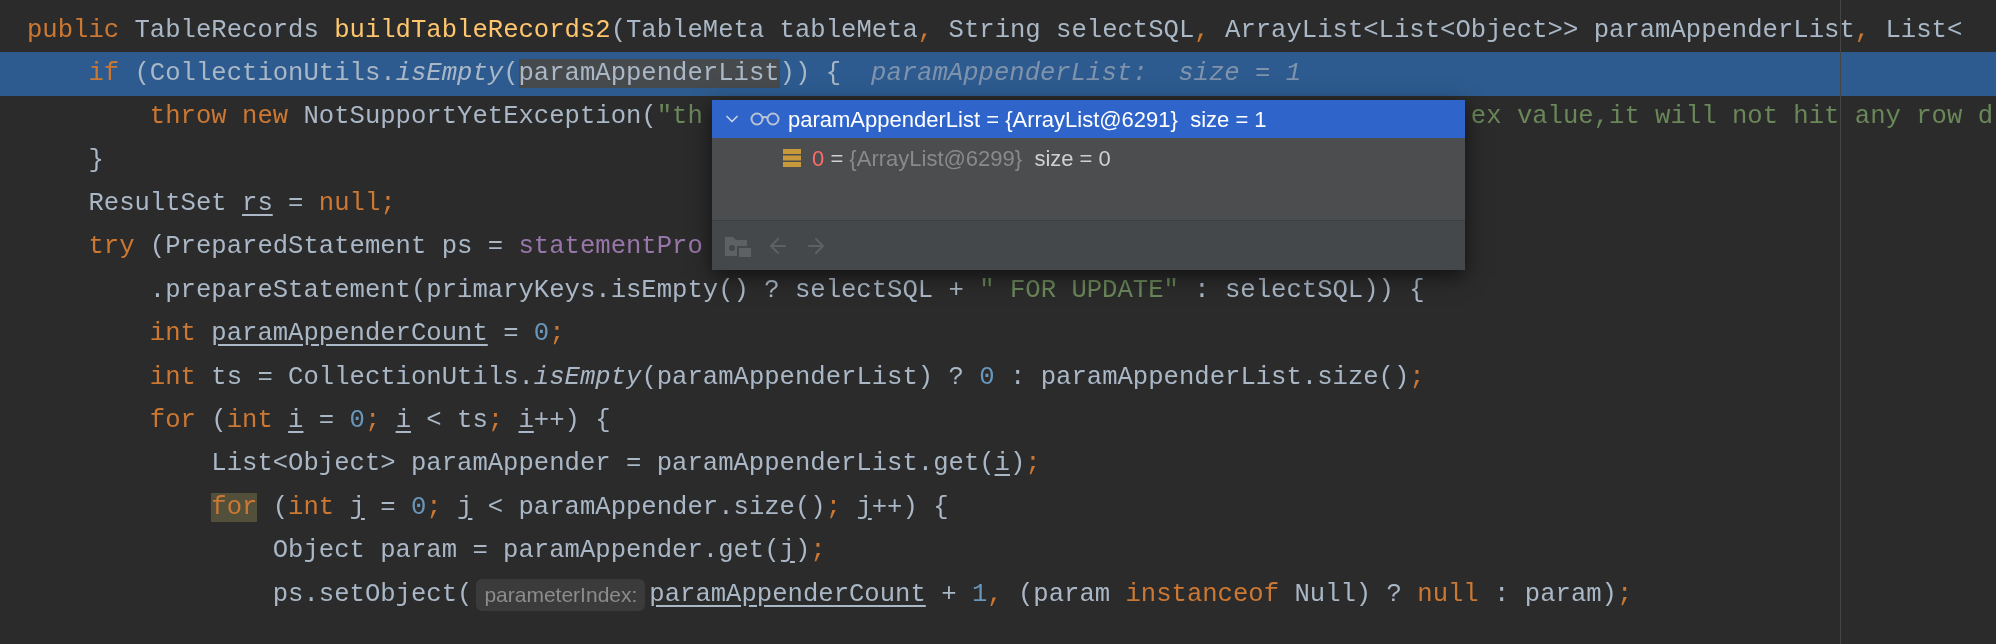 Image resolution: width=1996 pixels, height=644 pixels. What do you see at coordinates (425, 117) in the screenshot?
I see `code-text: throw new NotSupportYetException("th` at bounding box center [425, 117].